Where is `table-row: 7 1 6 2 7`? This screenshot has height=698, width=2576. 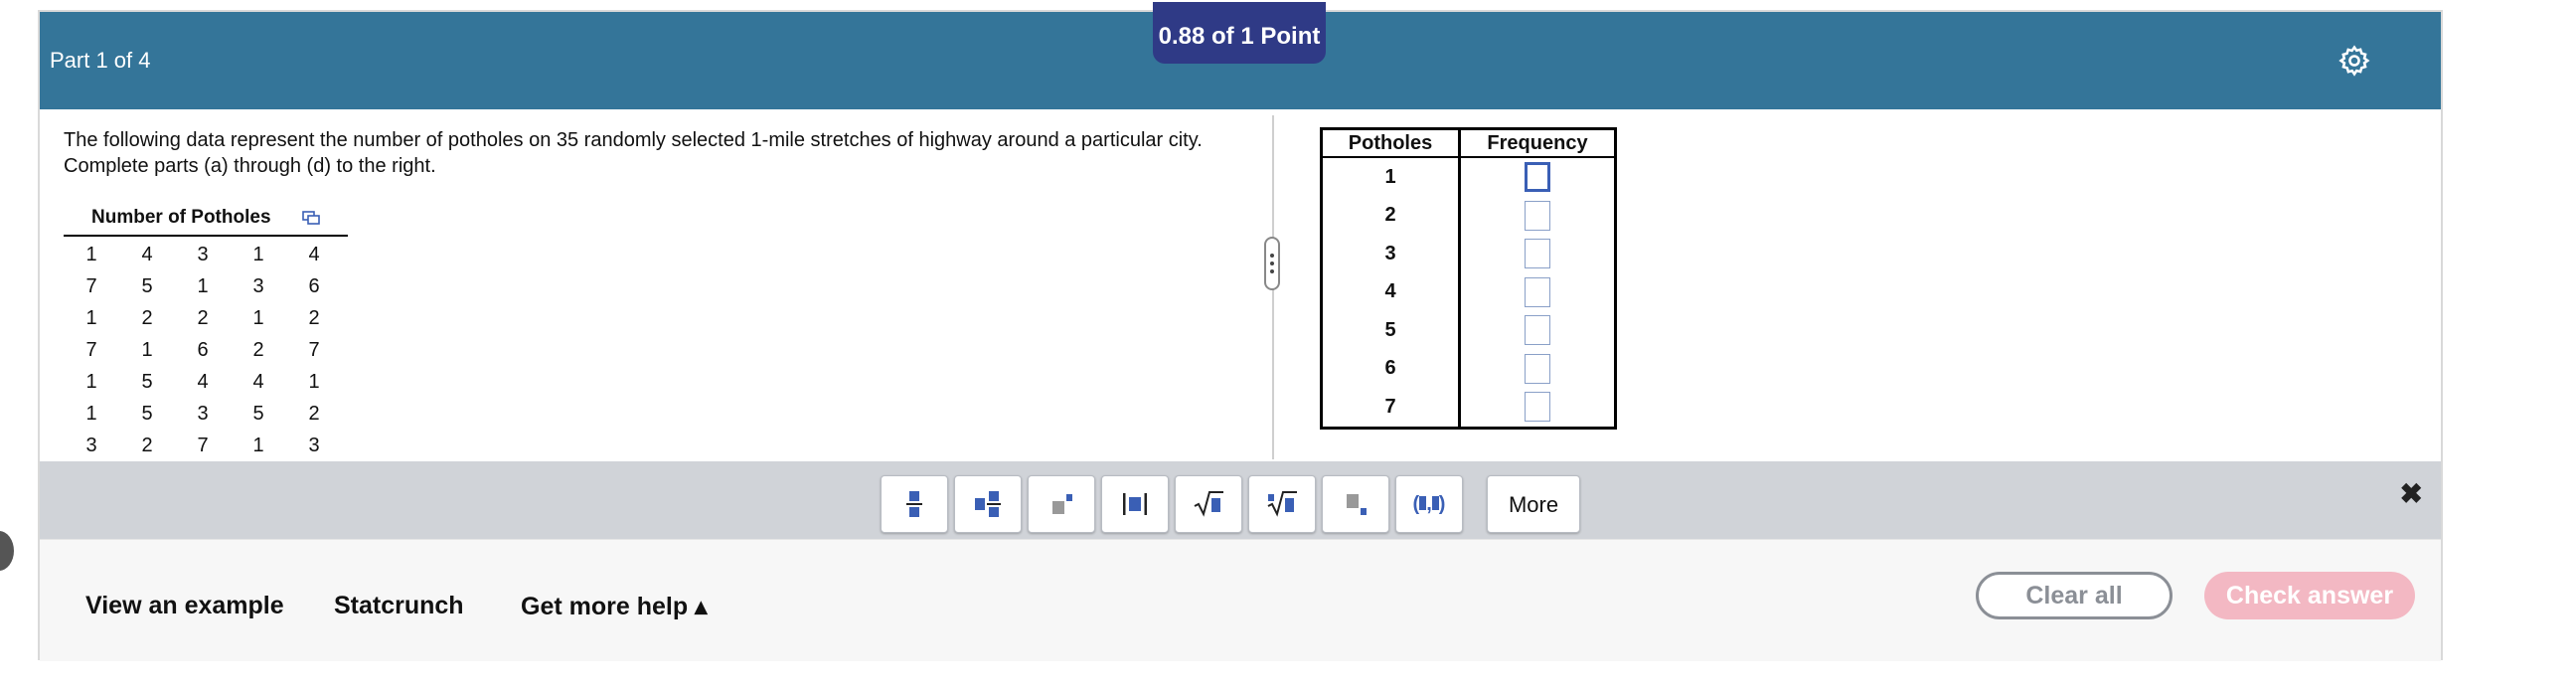
table-row: 7 1 6 2 7 is located at coordinates (206, 350).